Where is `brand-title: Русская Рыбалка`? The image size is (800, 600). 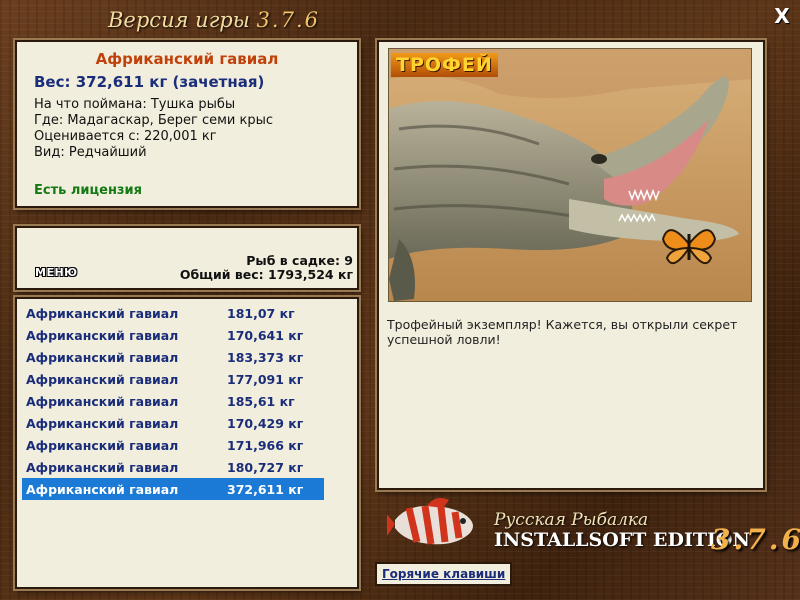 brand-title: Русская Рыбалка is located at coordinates (571, 520).